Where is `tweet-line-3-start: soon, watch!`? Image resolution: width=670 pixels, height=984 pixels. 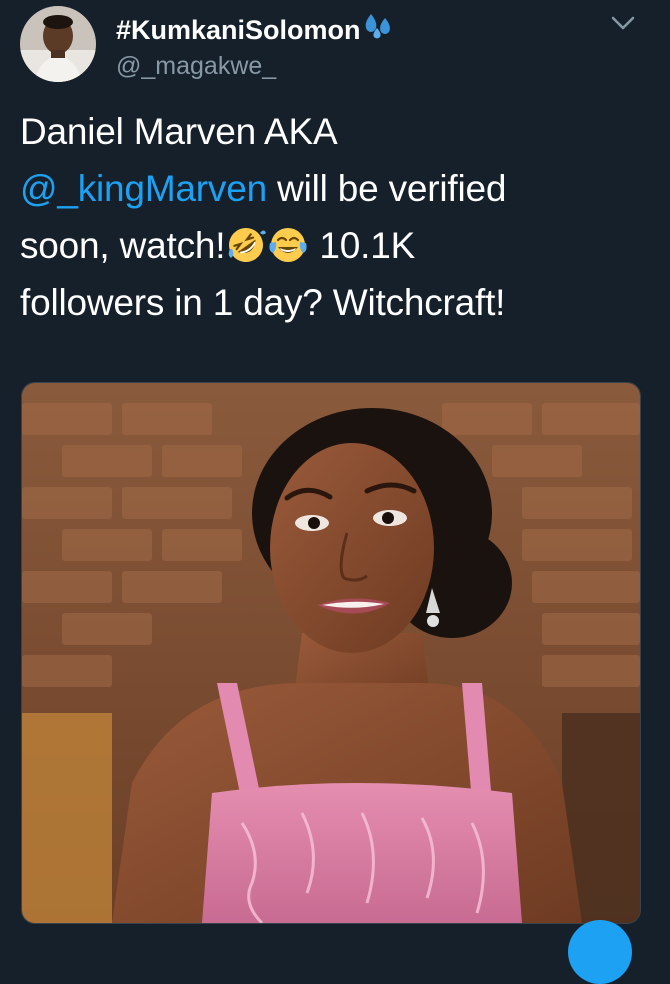 tweet-line-3-start: soon, watch! is located at coordinates (123, 245).